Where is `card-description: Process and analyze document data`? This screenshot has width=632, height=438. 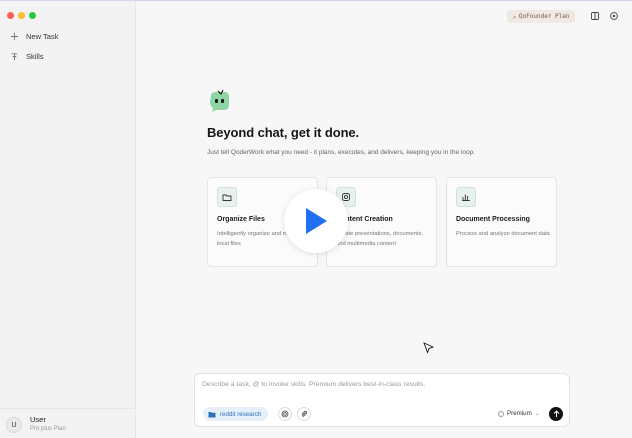
card-description: Process and analyze document data is located at coordinates (503, 234).